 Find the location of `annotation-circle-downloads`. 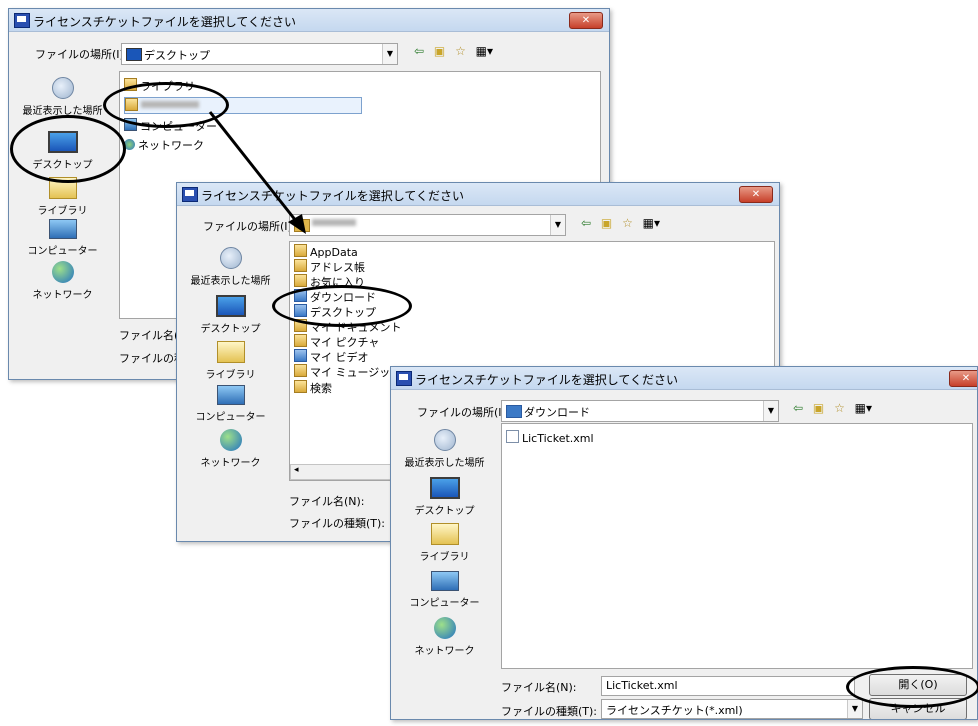

annotation-circle-downloads is located at coordinates (342, 306).